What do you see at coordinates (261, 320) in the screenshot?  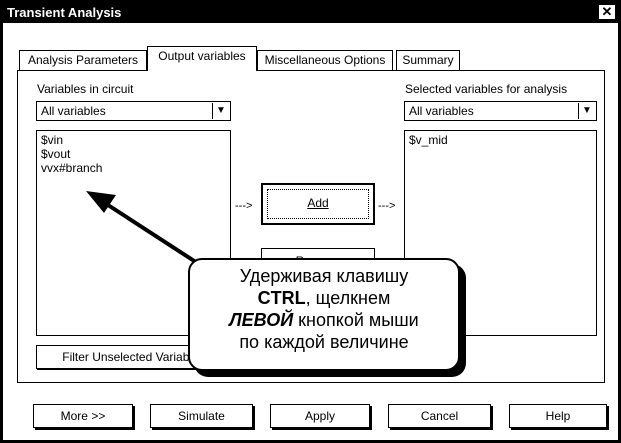 I see `left-button-text: ЛЕВОЙ` at bounding box center [261, 320].